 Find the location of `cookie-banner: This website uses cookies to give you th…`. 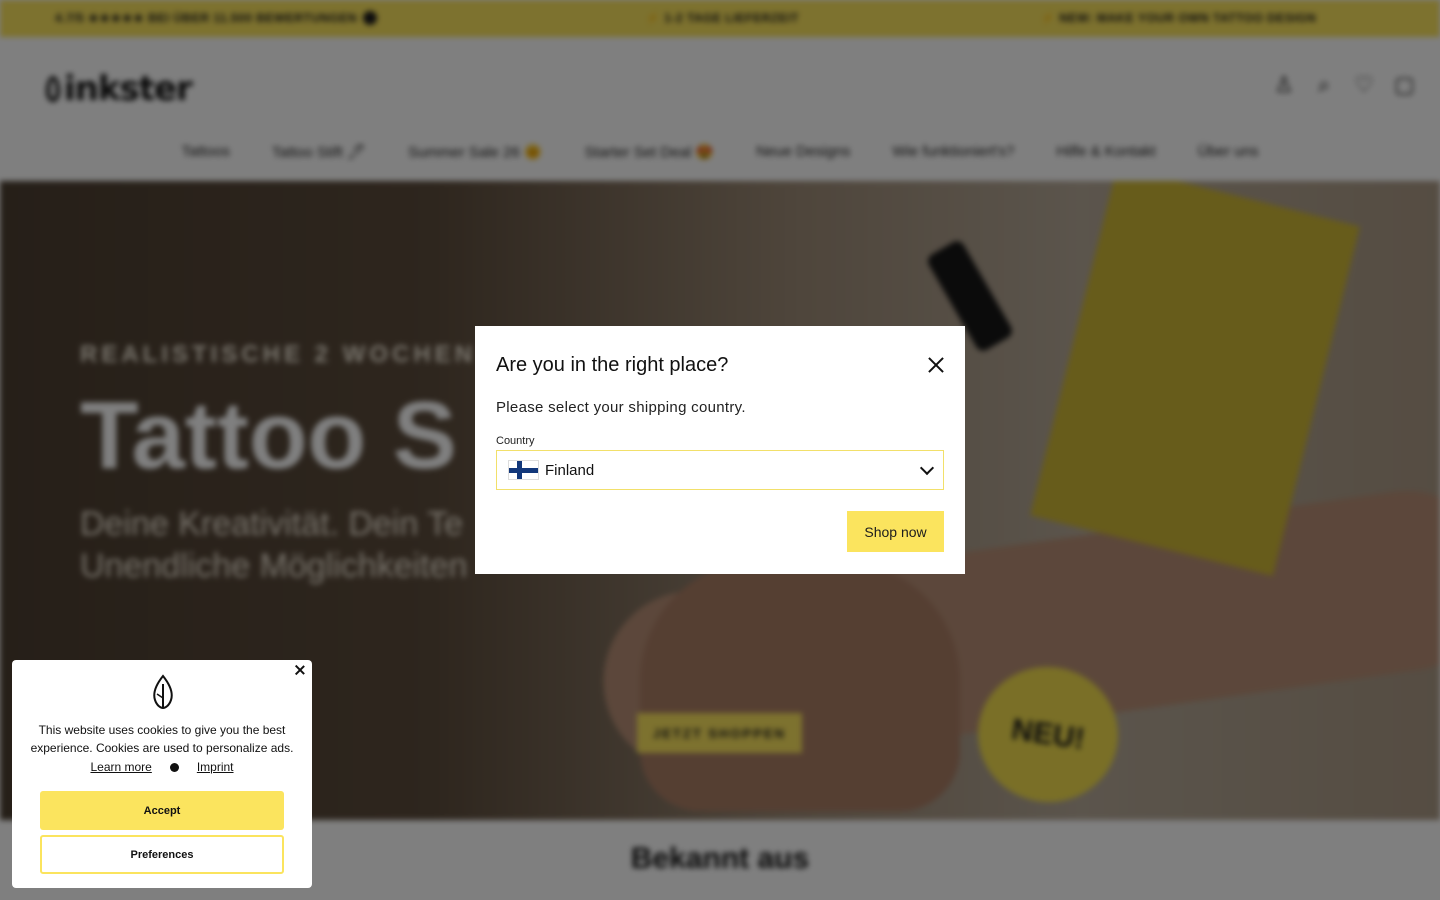

cookie-banner: This website uses cookies to give you th… is located at coordinates (162, 774).